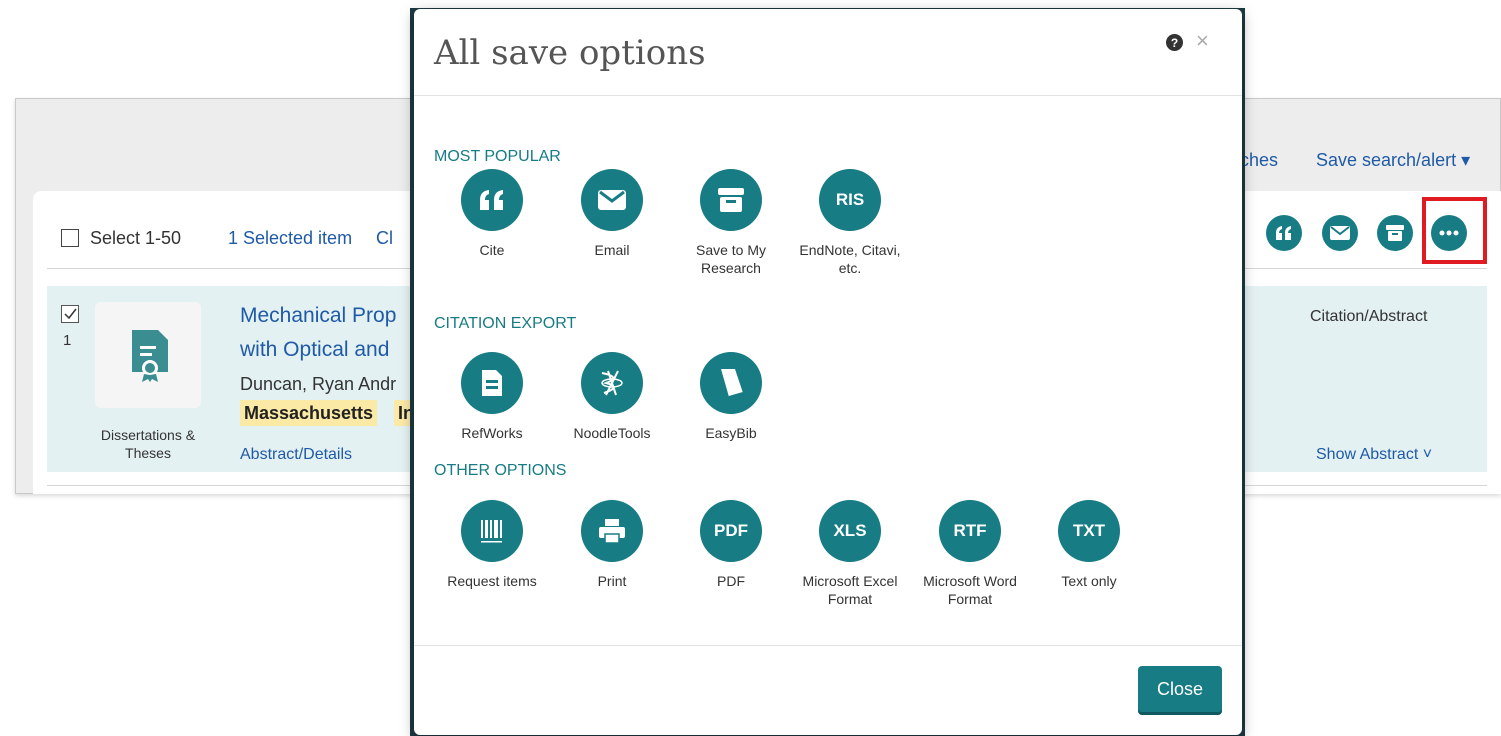 Image resolution: width=1501 pixels, height=736 pixels. What do you see at coordinates (1202, 41) in the screenshot?
I see `close-icon: ×` at bounding box center [1202, 41].